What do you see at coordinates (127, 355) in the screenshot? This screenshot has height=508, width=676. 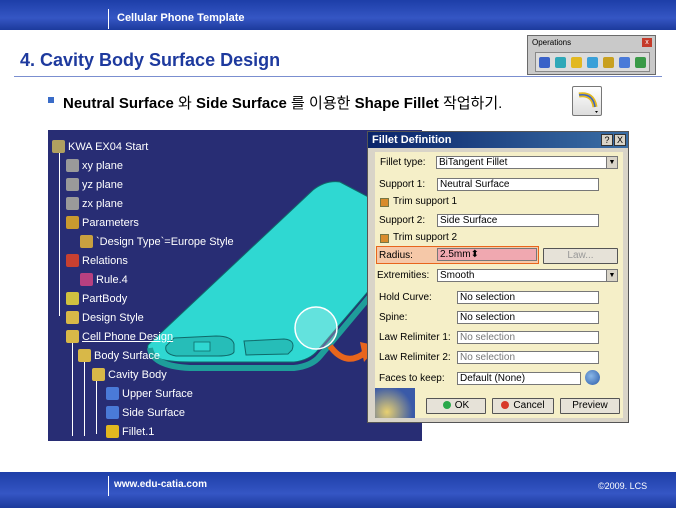 I see `tree-node-label: Body Surface` at bounding box center [127, 355].